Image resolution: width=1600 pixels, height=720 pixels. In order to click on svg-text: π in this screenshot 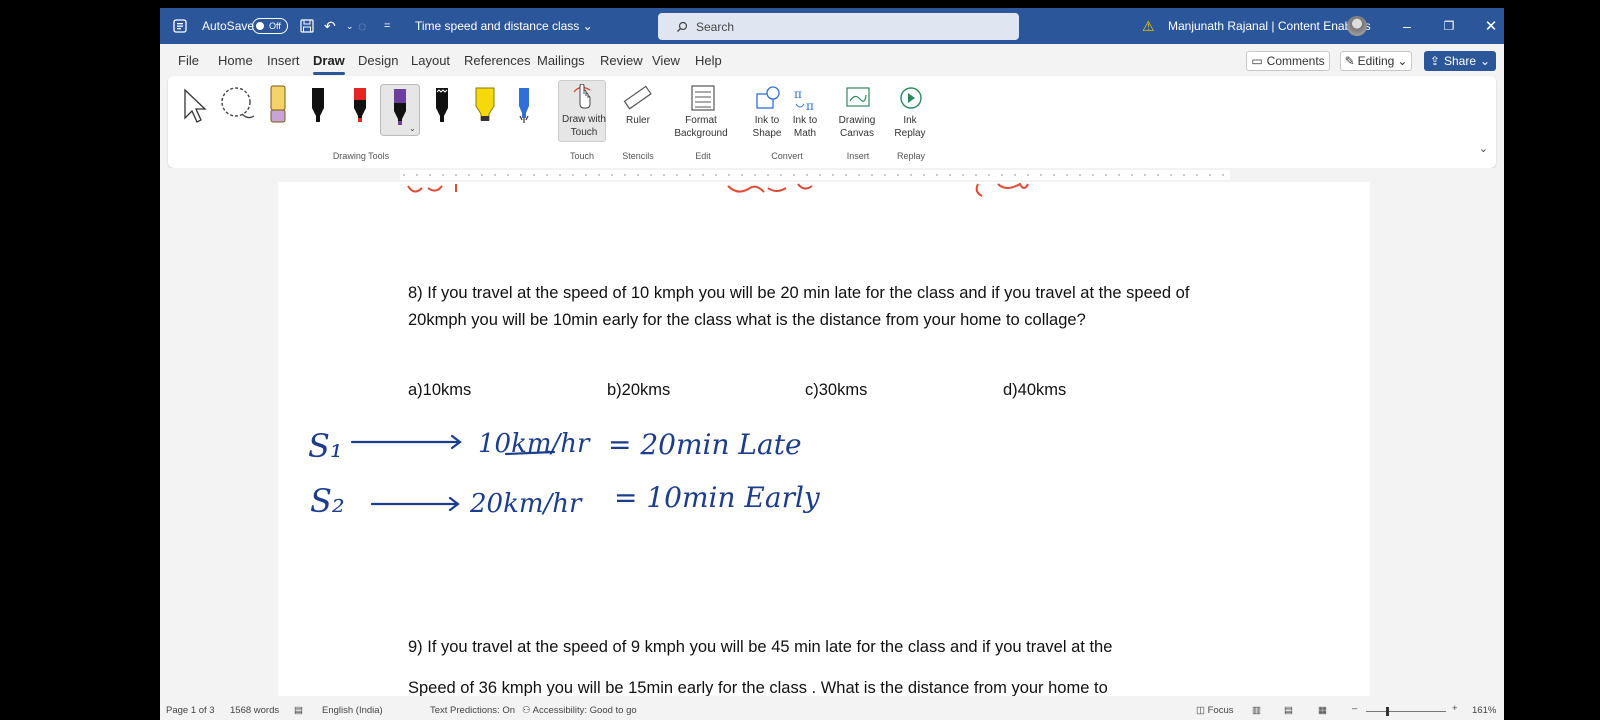, I will do `click(798, 94)`.